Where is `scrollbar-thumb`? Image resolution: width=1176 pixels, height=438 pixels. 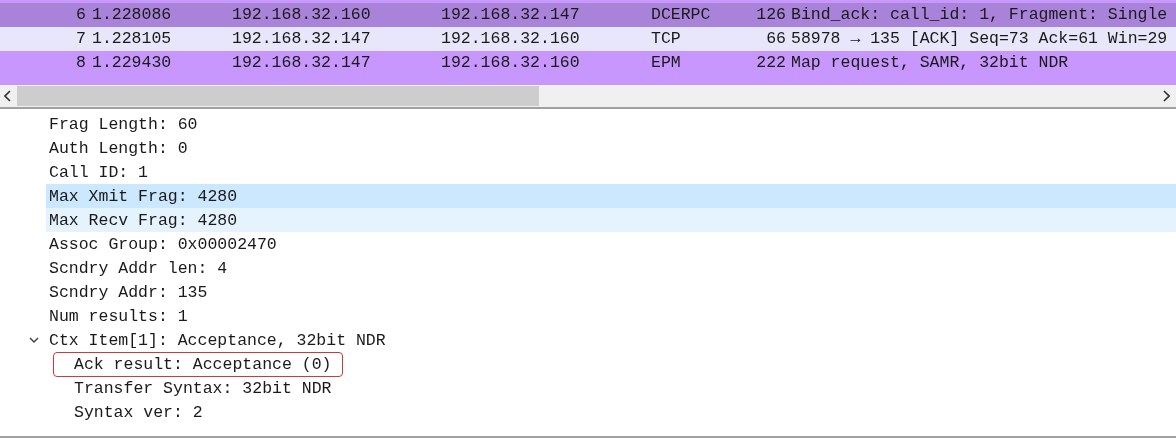
scrollbar-thumb is located at coordinates (278, 96).